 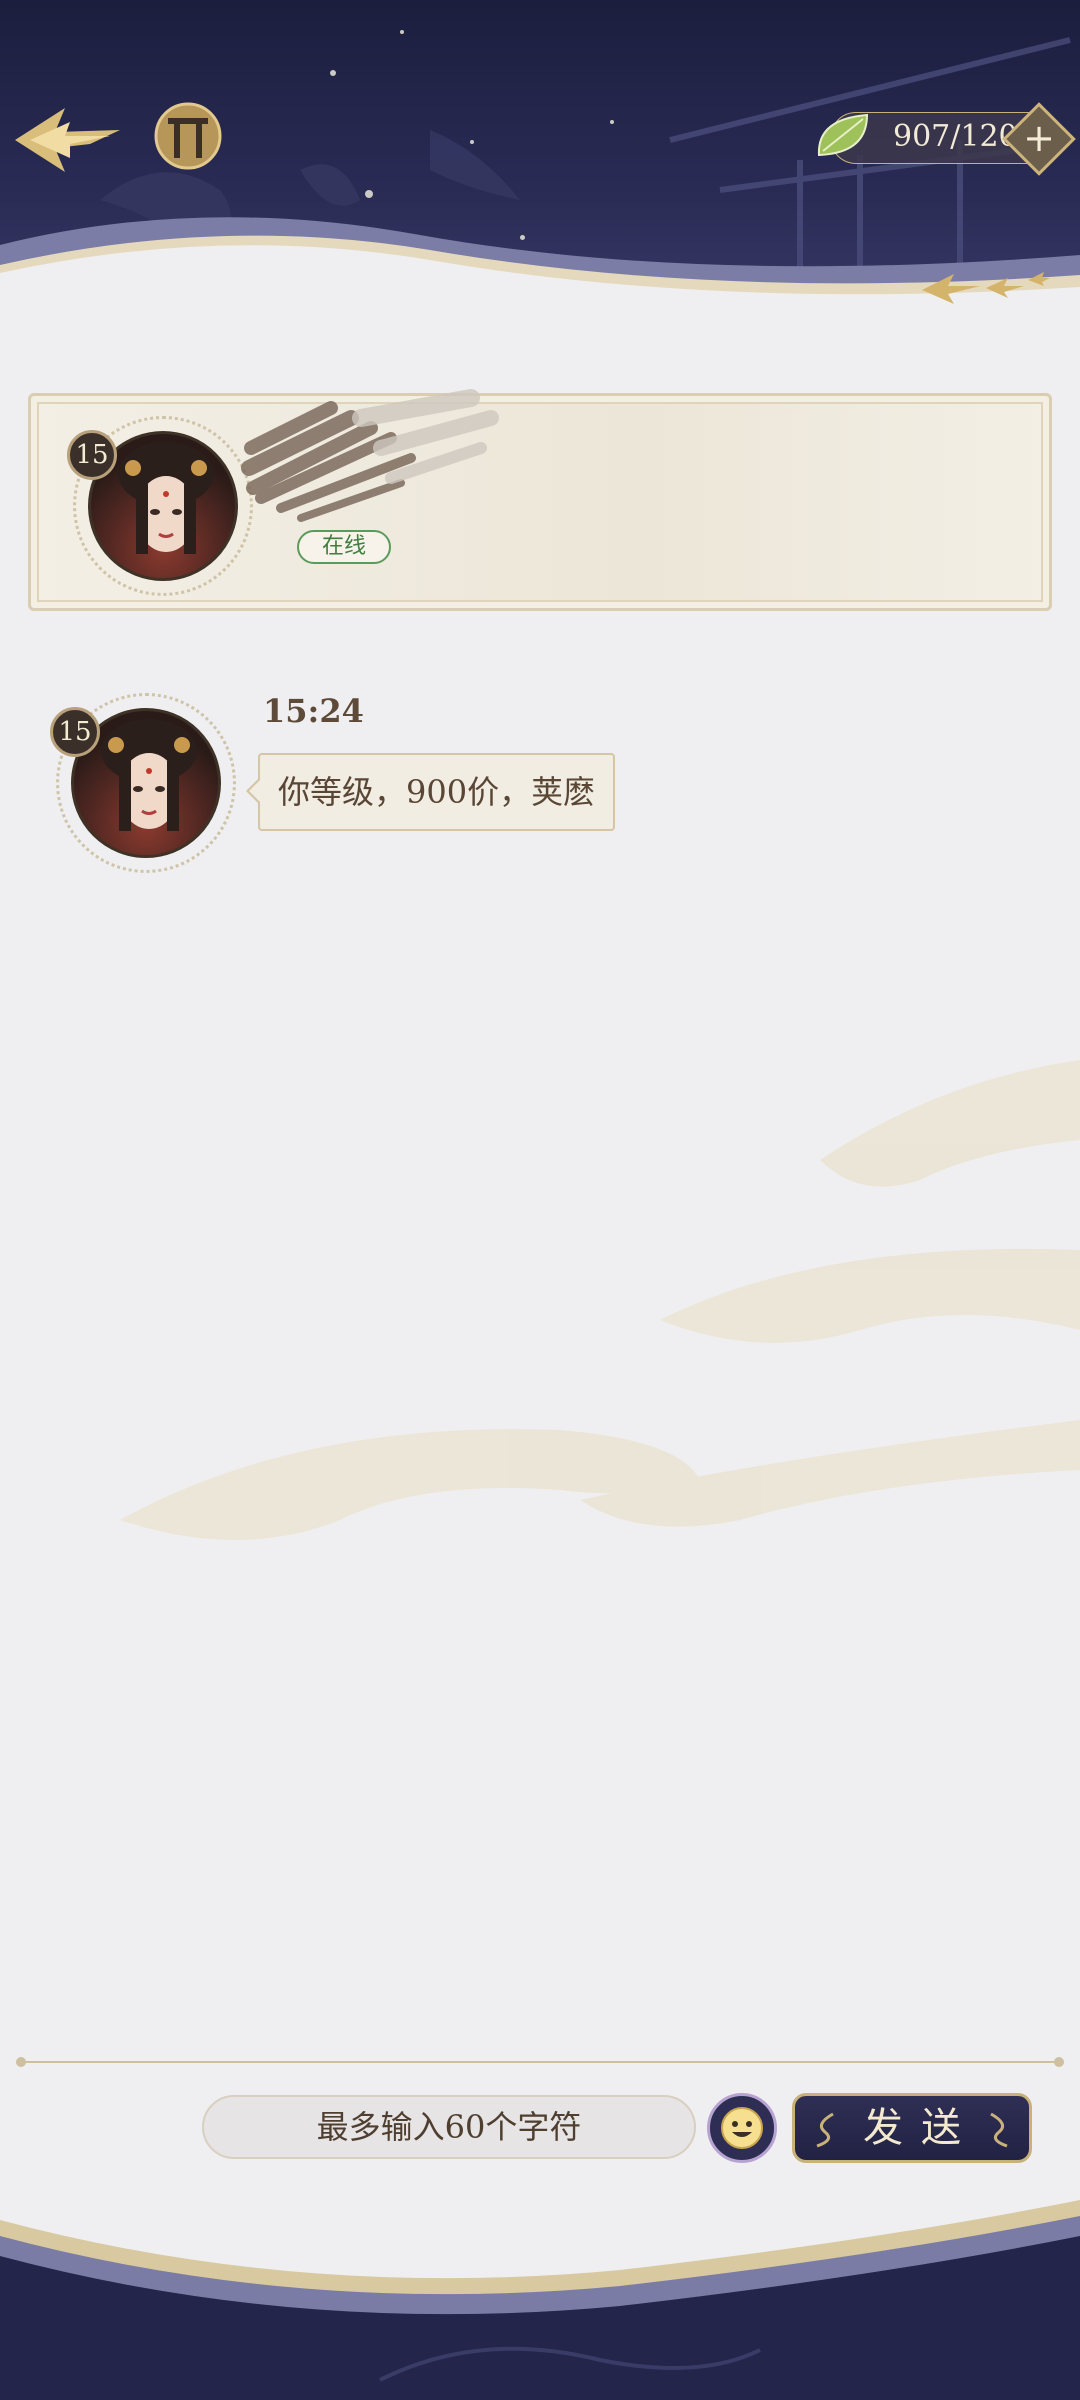 I want to click on send-button: 发送, so click(x=912, y=2128).